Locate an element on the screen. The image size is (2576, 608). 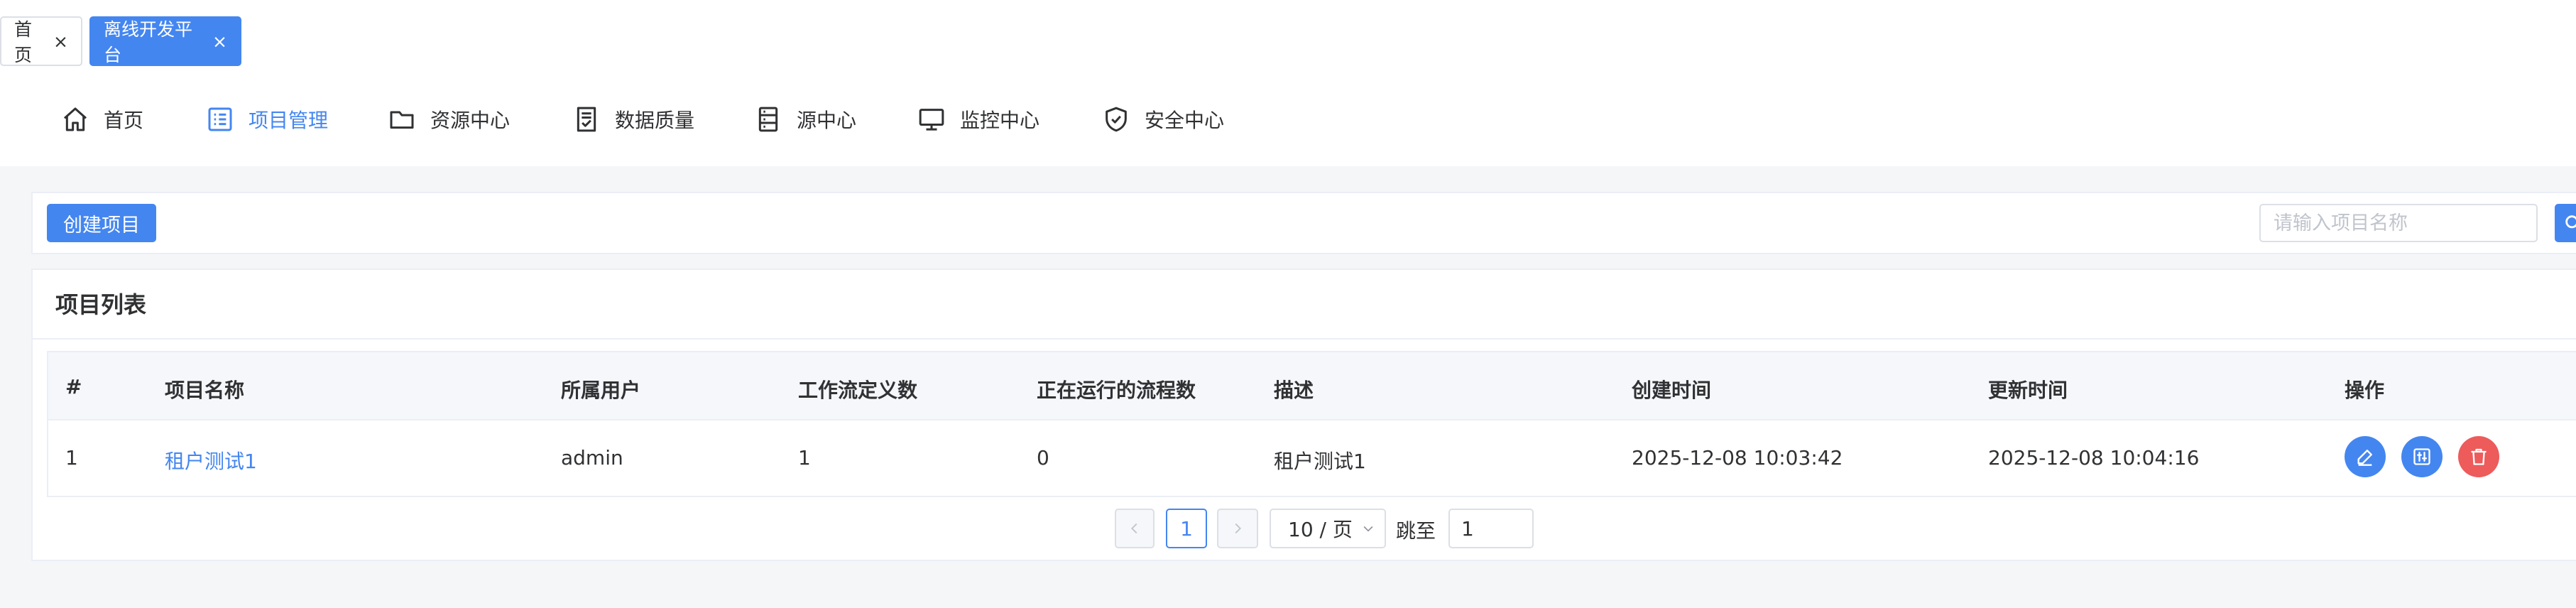
divider is located at coordinates (1303, 339).